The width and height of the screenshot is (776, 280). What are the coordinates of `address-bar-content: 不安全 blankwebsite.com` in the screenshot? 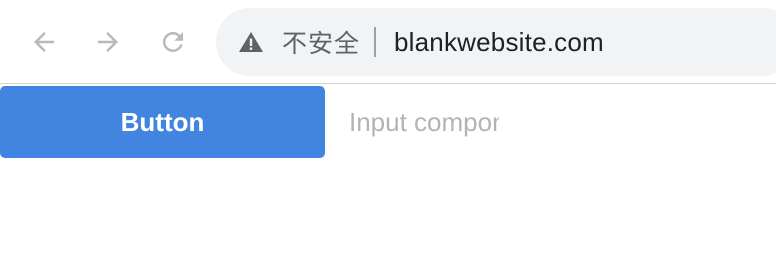 It's located at (421, 42).